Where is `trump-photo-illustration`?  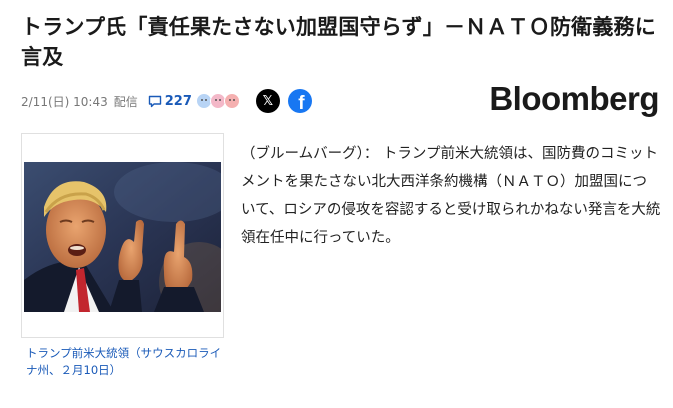
trump-photo-illustration is located at coordinates (122, 237).